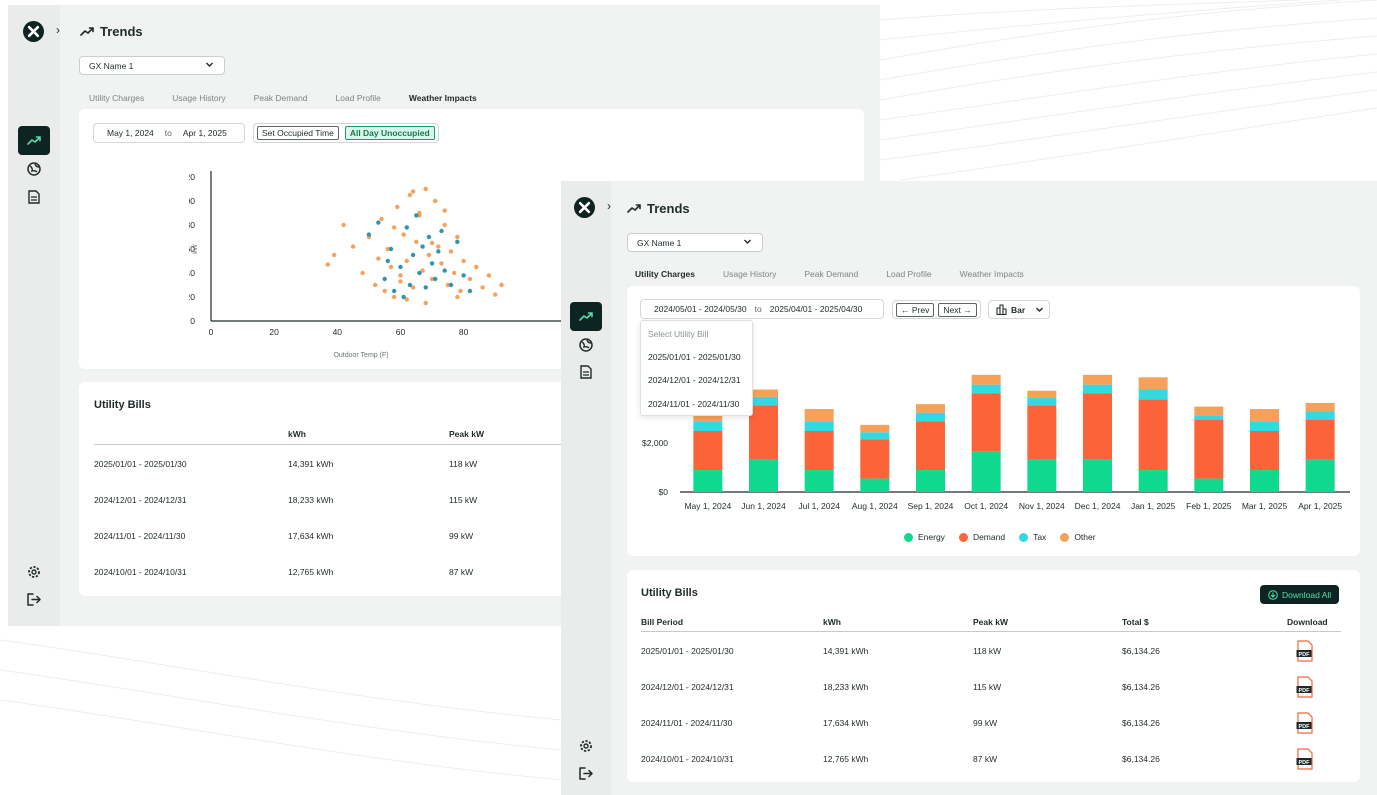  I want to click on prev-button: ← Prev, so click(915, 309).